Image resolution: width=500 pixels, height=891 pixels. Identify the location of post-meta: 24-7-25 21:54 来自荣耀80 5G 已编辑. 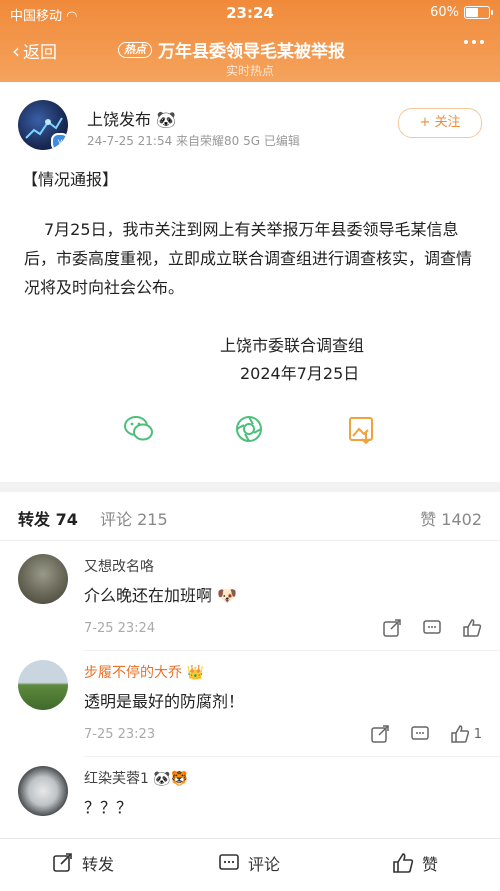
(193, 141).